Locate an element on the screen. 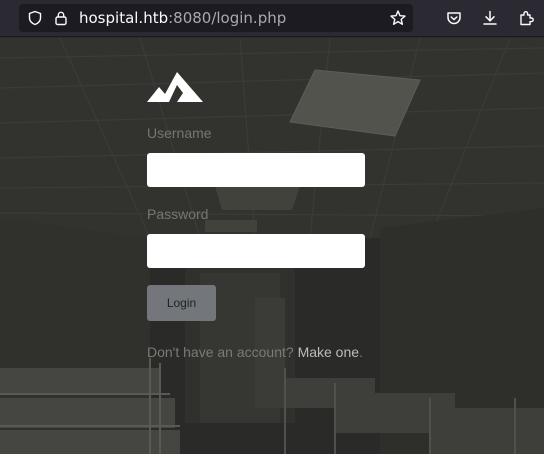 Image resolution: width=544 pixels, height=454 pixels. login-button: Login is located at coordinates (181, 303).